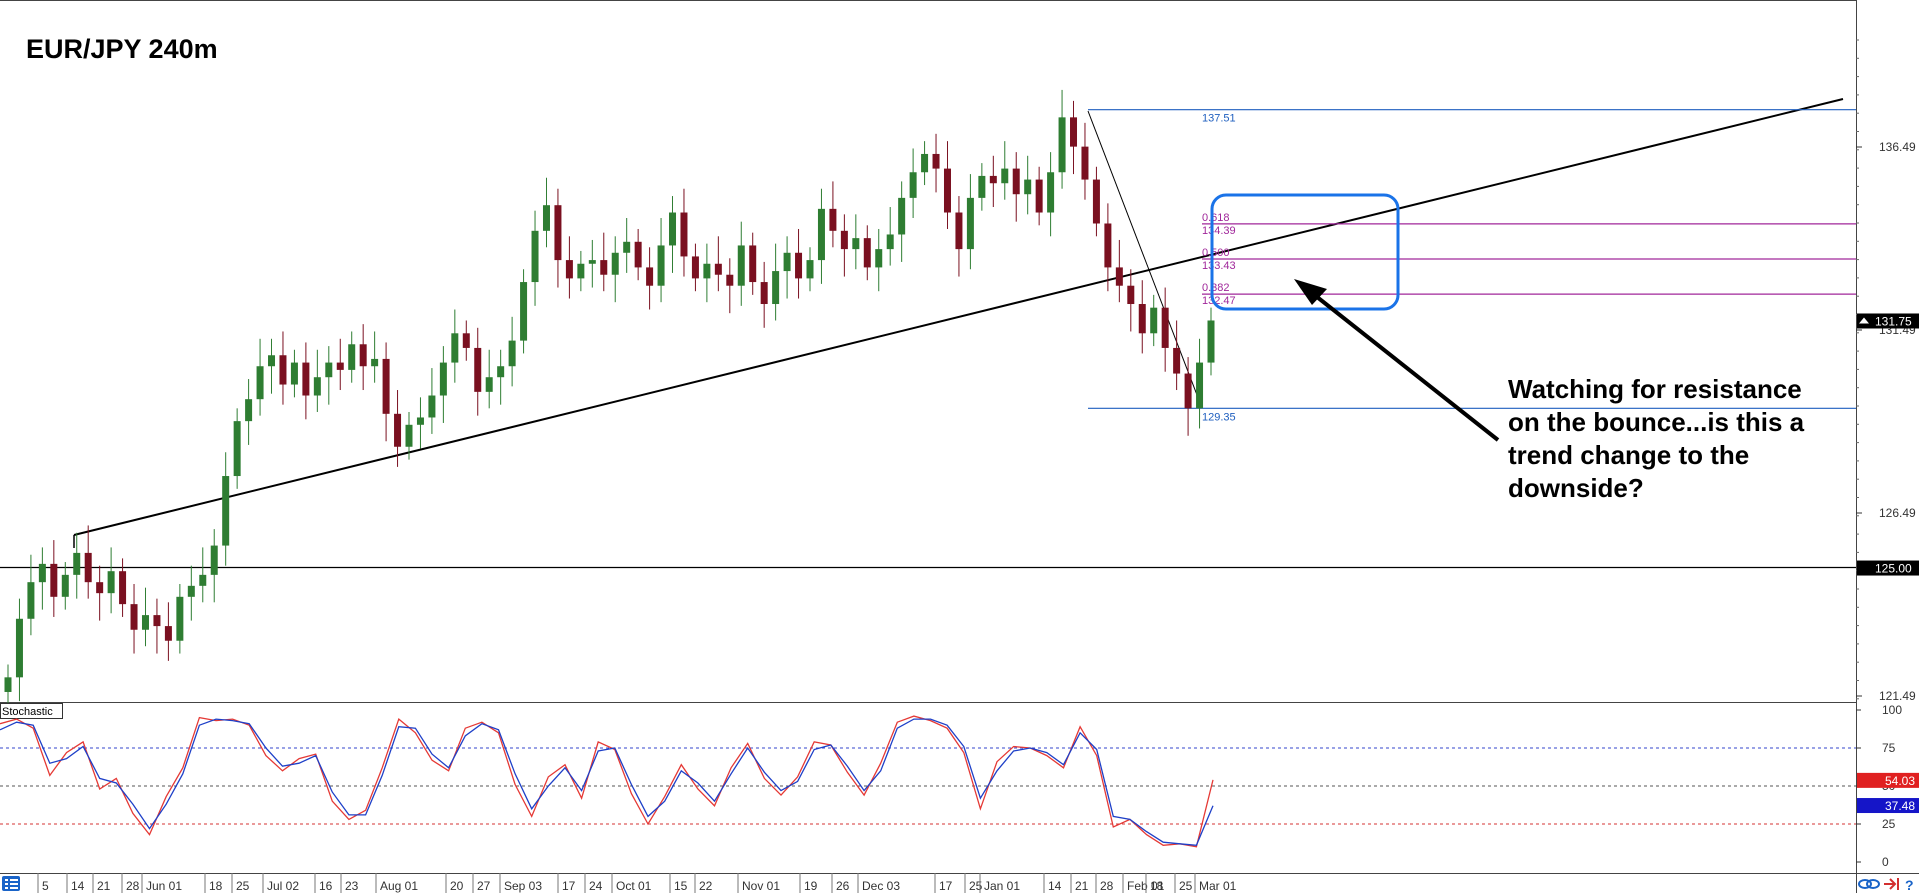 The width and height of the screenshot is (1919, 893). What do you see at coordinates (1157, 886) in the screenshot?
I see `time-tick-label: 18` at bounding box center [1157, 886].